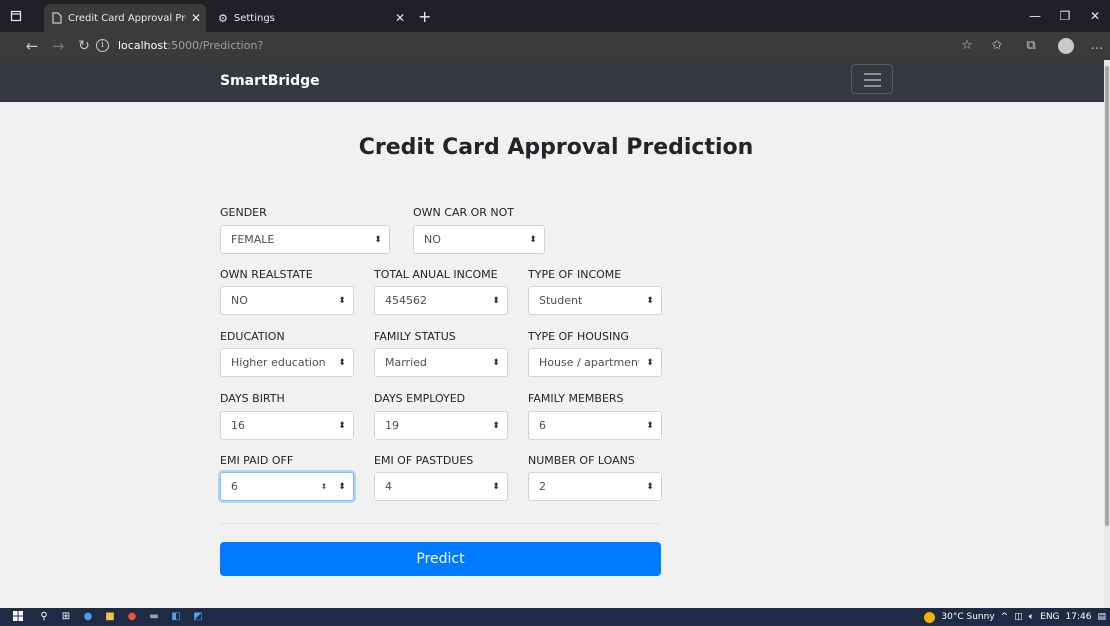 The image size is (1110, 626). What do you see at coordinates (58, 46) in the screenshot?
I see `forward-icon: →` at bounding box center [58, 46].